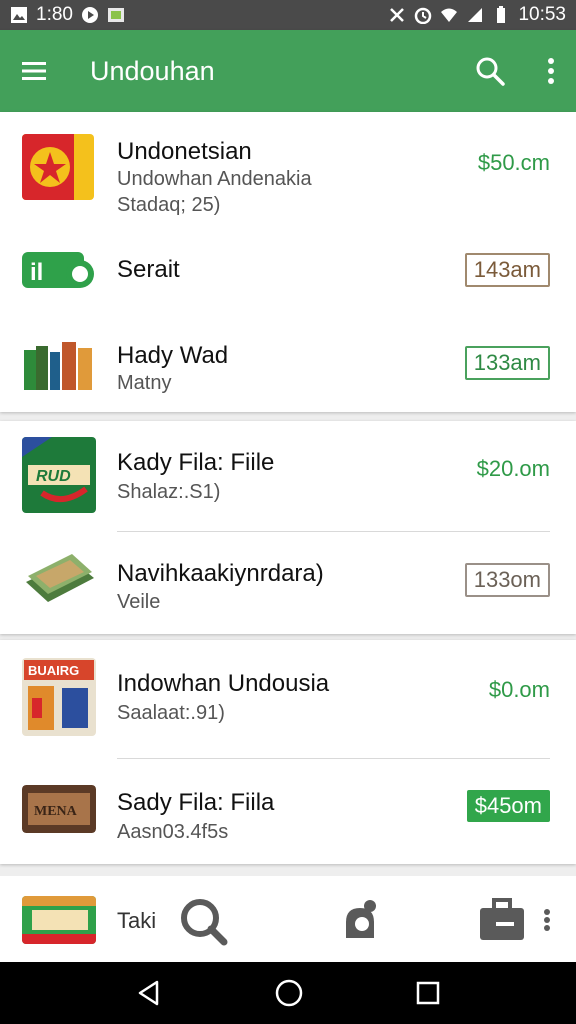 This screenshot has height=1024, width=576. What do you see at coordinates (36, 272) in the screenshot?
I see `svg-text: il` at bounding box center [36, 272].